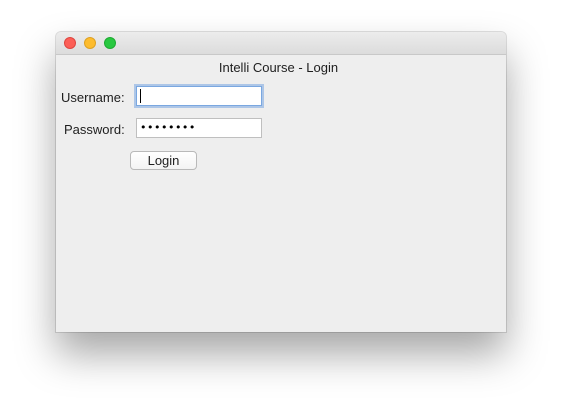 The height and width of the screenshot is (412, 562). I want to click on password-label: Password:, so click(94, 129).